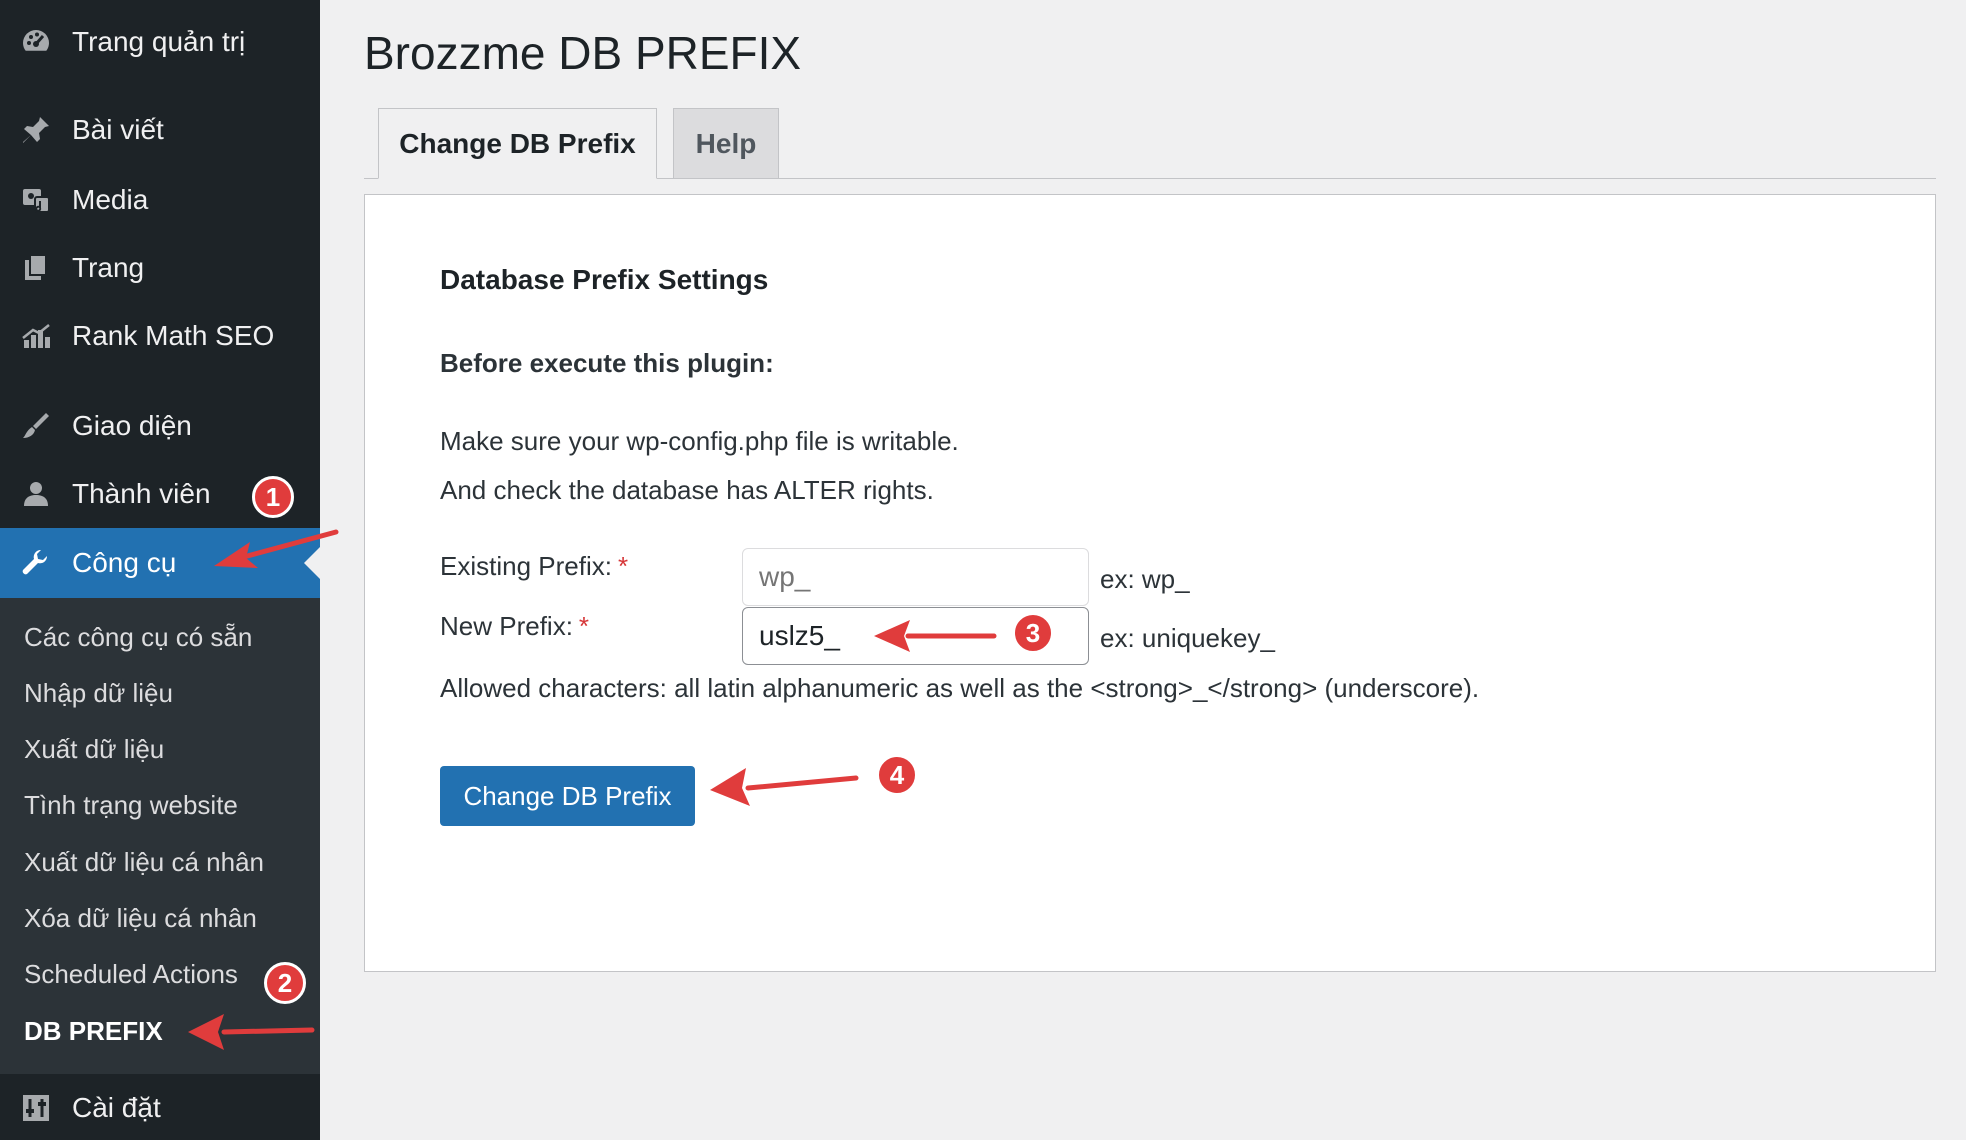 Image resolution: width=1966 pixels, height=1140 pixels. Describe the element at coordinates (141, 493) in the screenshot. I see `menu-label: Thành viên` at that location.